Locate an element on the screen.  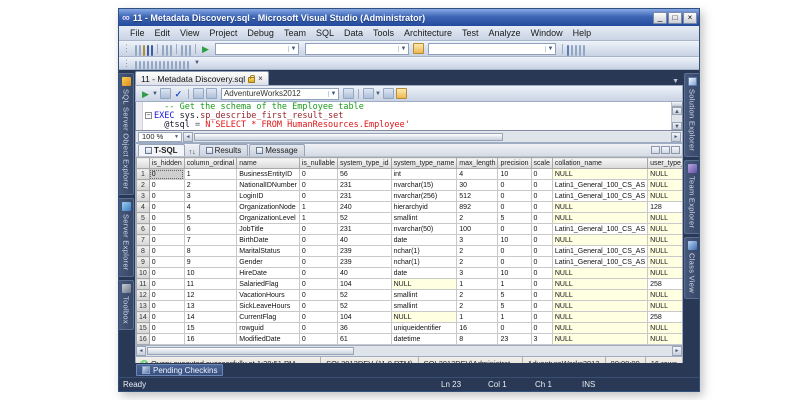
previous-bookmark-folder-icon is located at coordinates (180, 65).